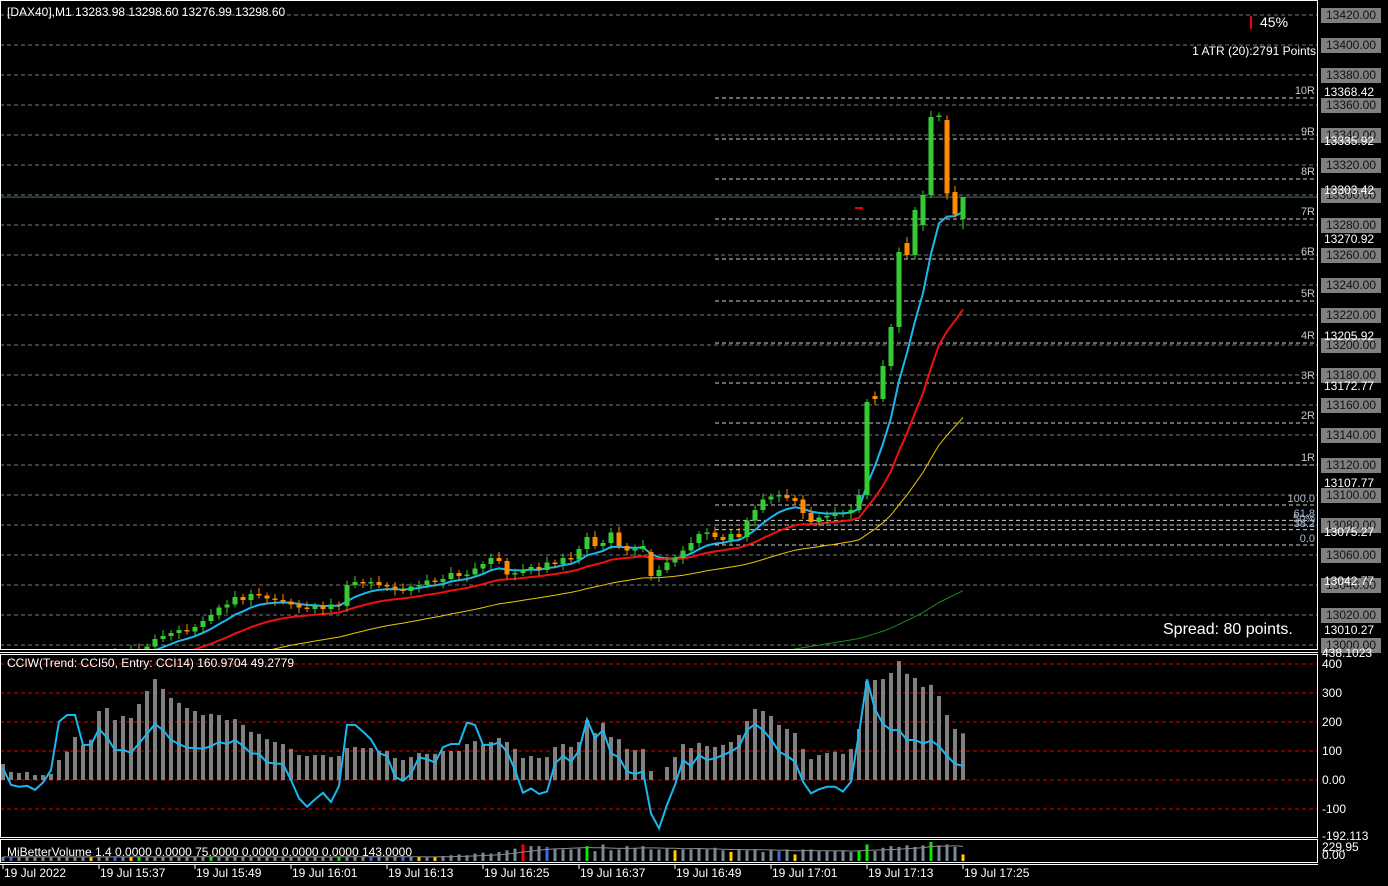  What do you see at coordinates (1307, 132) in the screenshot?
I see `r-level-label: 9R` at bounding box center [1307, 132].